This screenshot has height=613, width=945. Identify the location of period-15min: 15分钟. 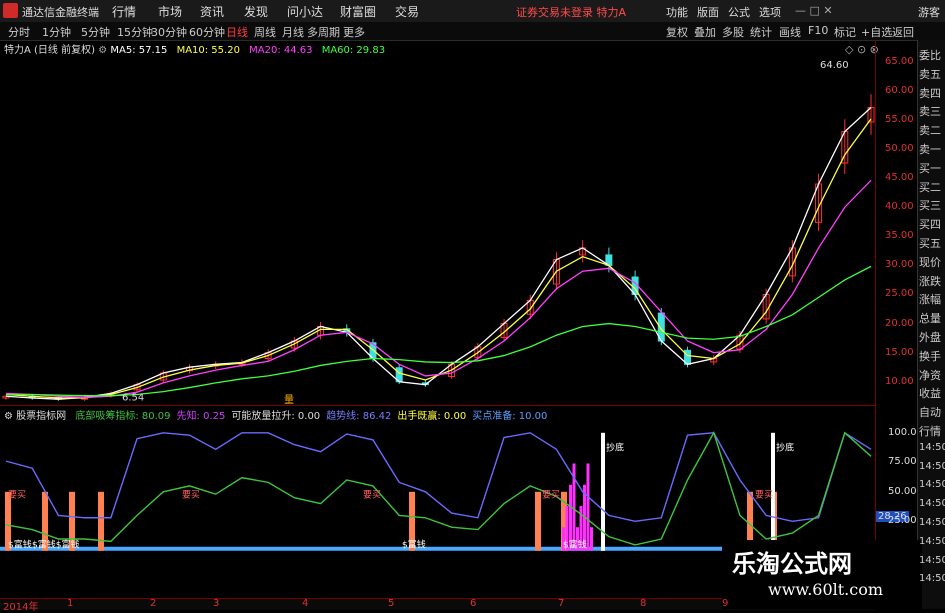
(135, 32).